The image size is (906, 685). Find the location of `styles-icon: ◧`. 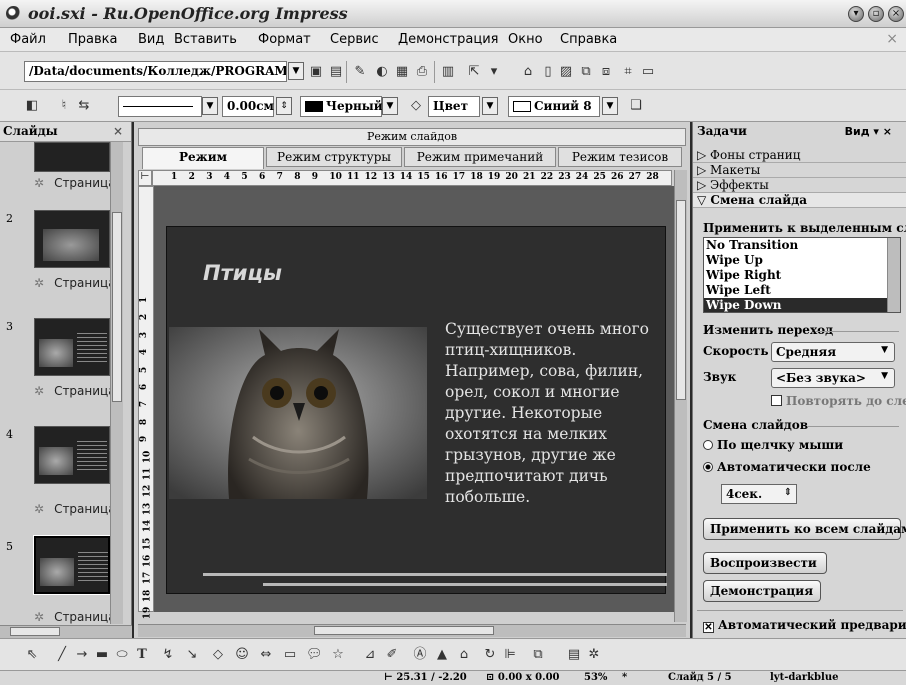

styles-icon: ◧ is located at coordinates (32, 106).